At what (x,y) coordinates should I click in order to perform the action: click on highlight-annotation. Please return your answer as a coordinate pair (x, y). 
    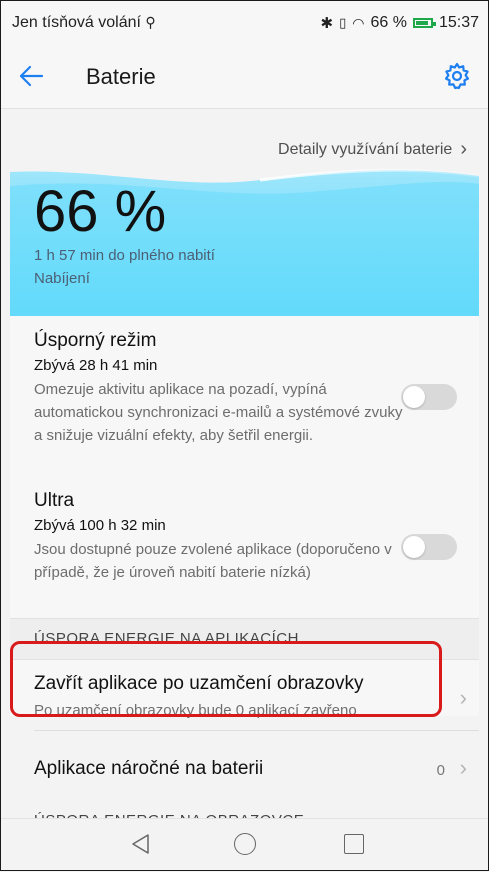
    Looking at the image, I should click on (226, 679).